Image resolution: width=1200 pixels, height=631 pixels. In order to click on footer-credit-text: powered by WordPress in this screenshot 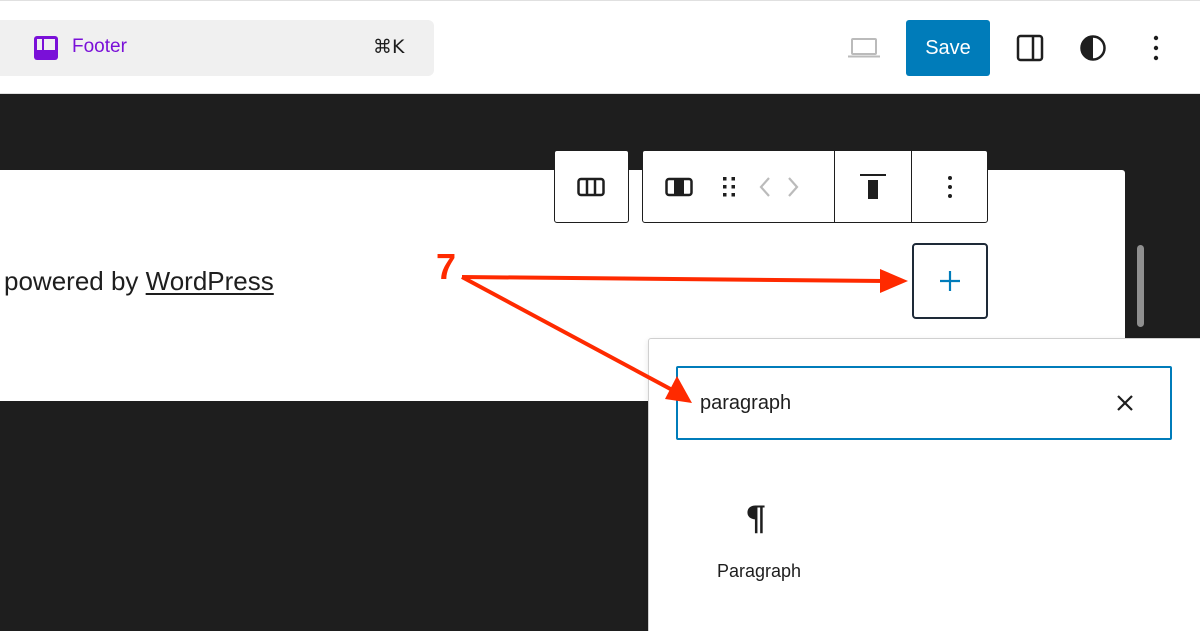, I will do `click(139, 281)`.